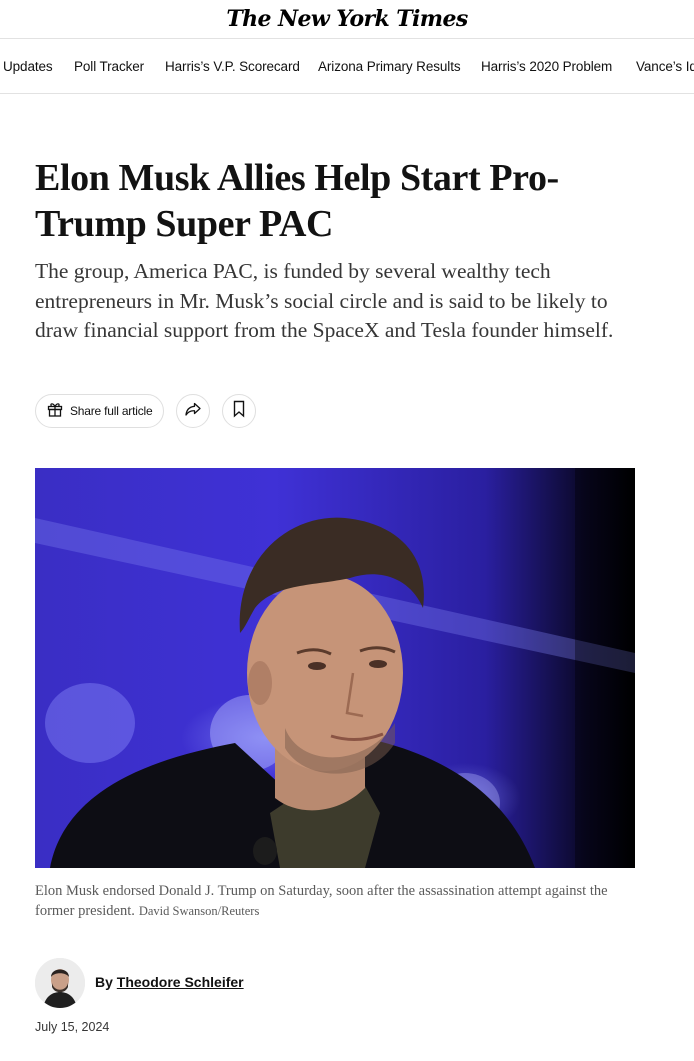 This screenshot has height=1061, width=694. I want to click on byline-prefix: By, so click(104, 982).